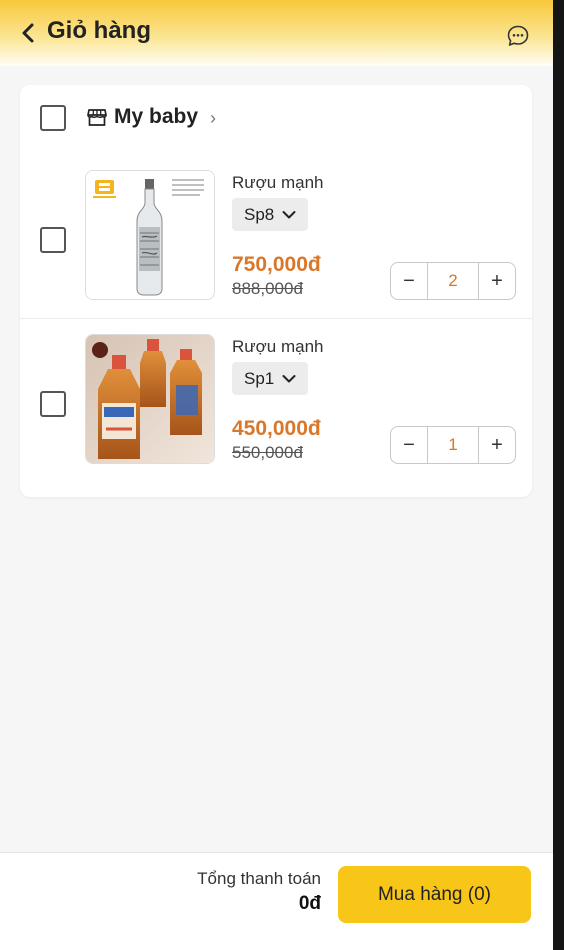 The image size is (564, 950). What do you see at coordinates (29, 33) in the screenshot?
I see `back-arrow-icon` at bounding box center [29, 33].